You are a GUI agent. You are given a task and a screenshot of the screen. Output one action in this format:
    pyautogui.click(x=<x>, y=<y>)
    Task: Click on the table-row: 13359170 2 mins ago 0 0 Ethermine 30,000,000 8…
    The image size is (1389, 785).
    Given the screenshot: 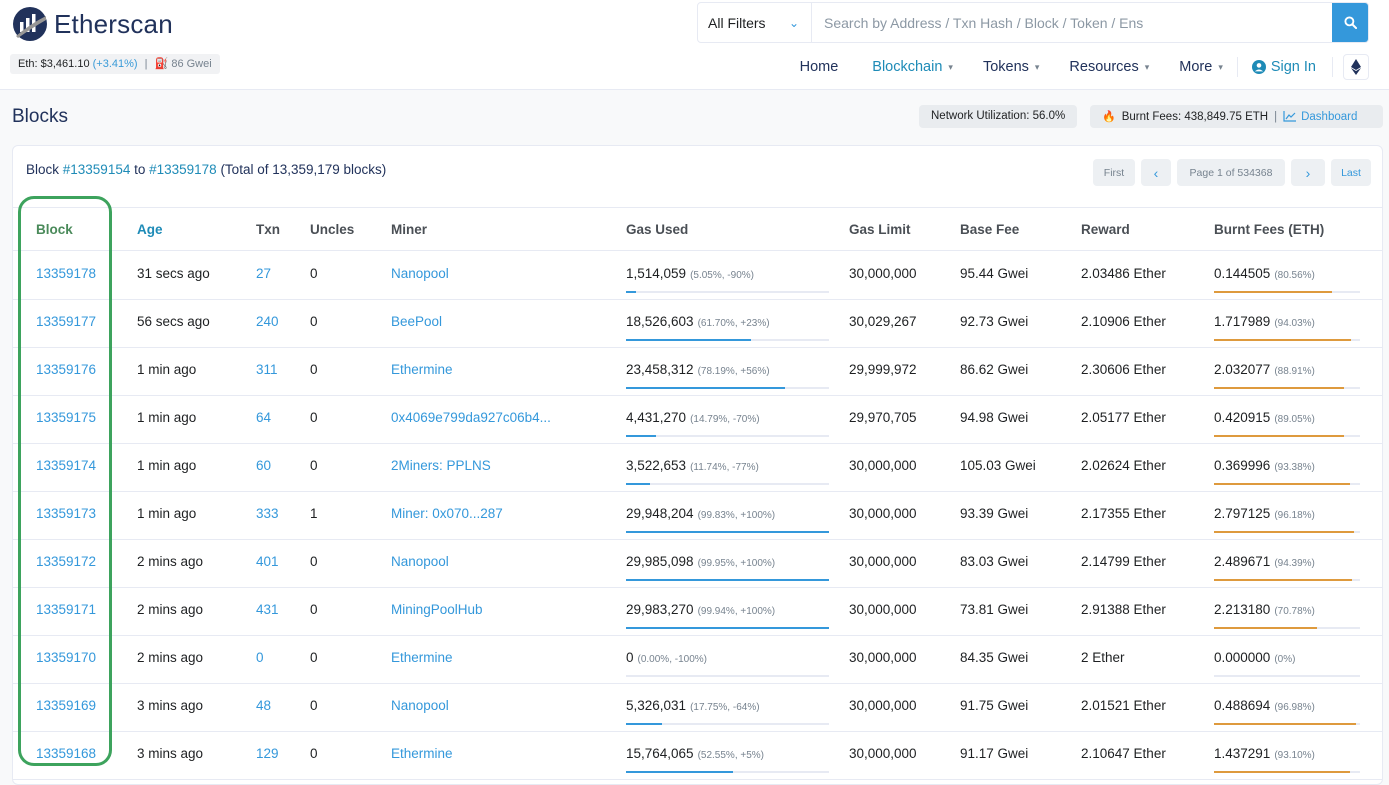 What is the action you would take?
    pyautogui.click(x=697, y=660)
    